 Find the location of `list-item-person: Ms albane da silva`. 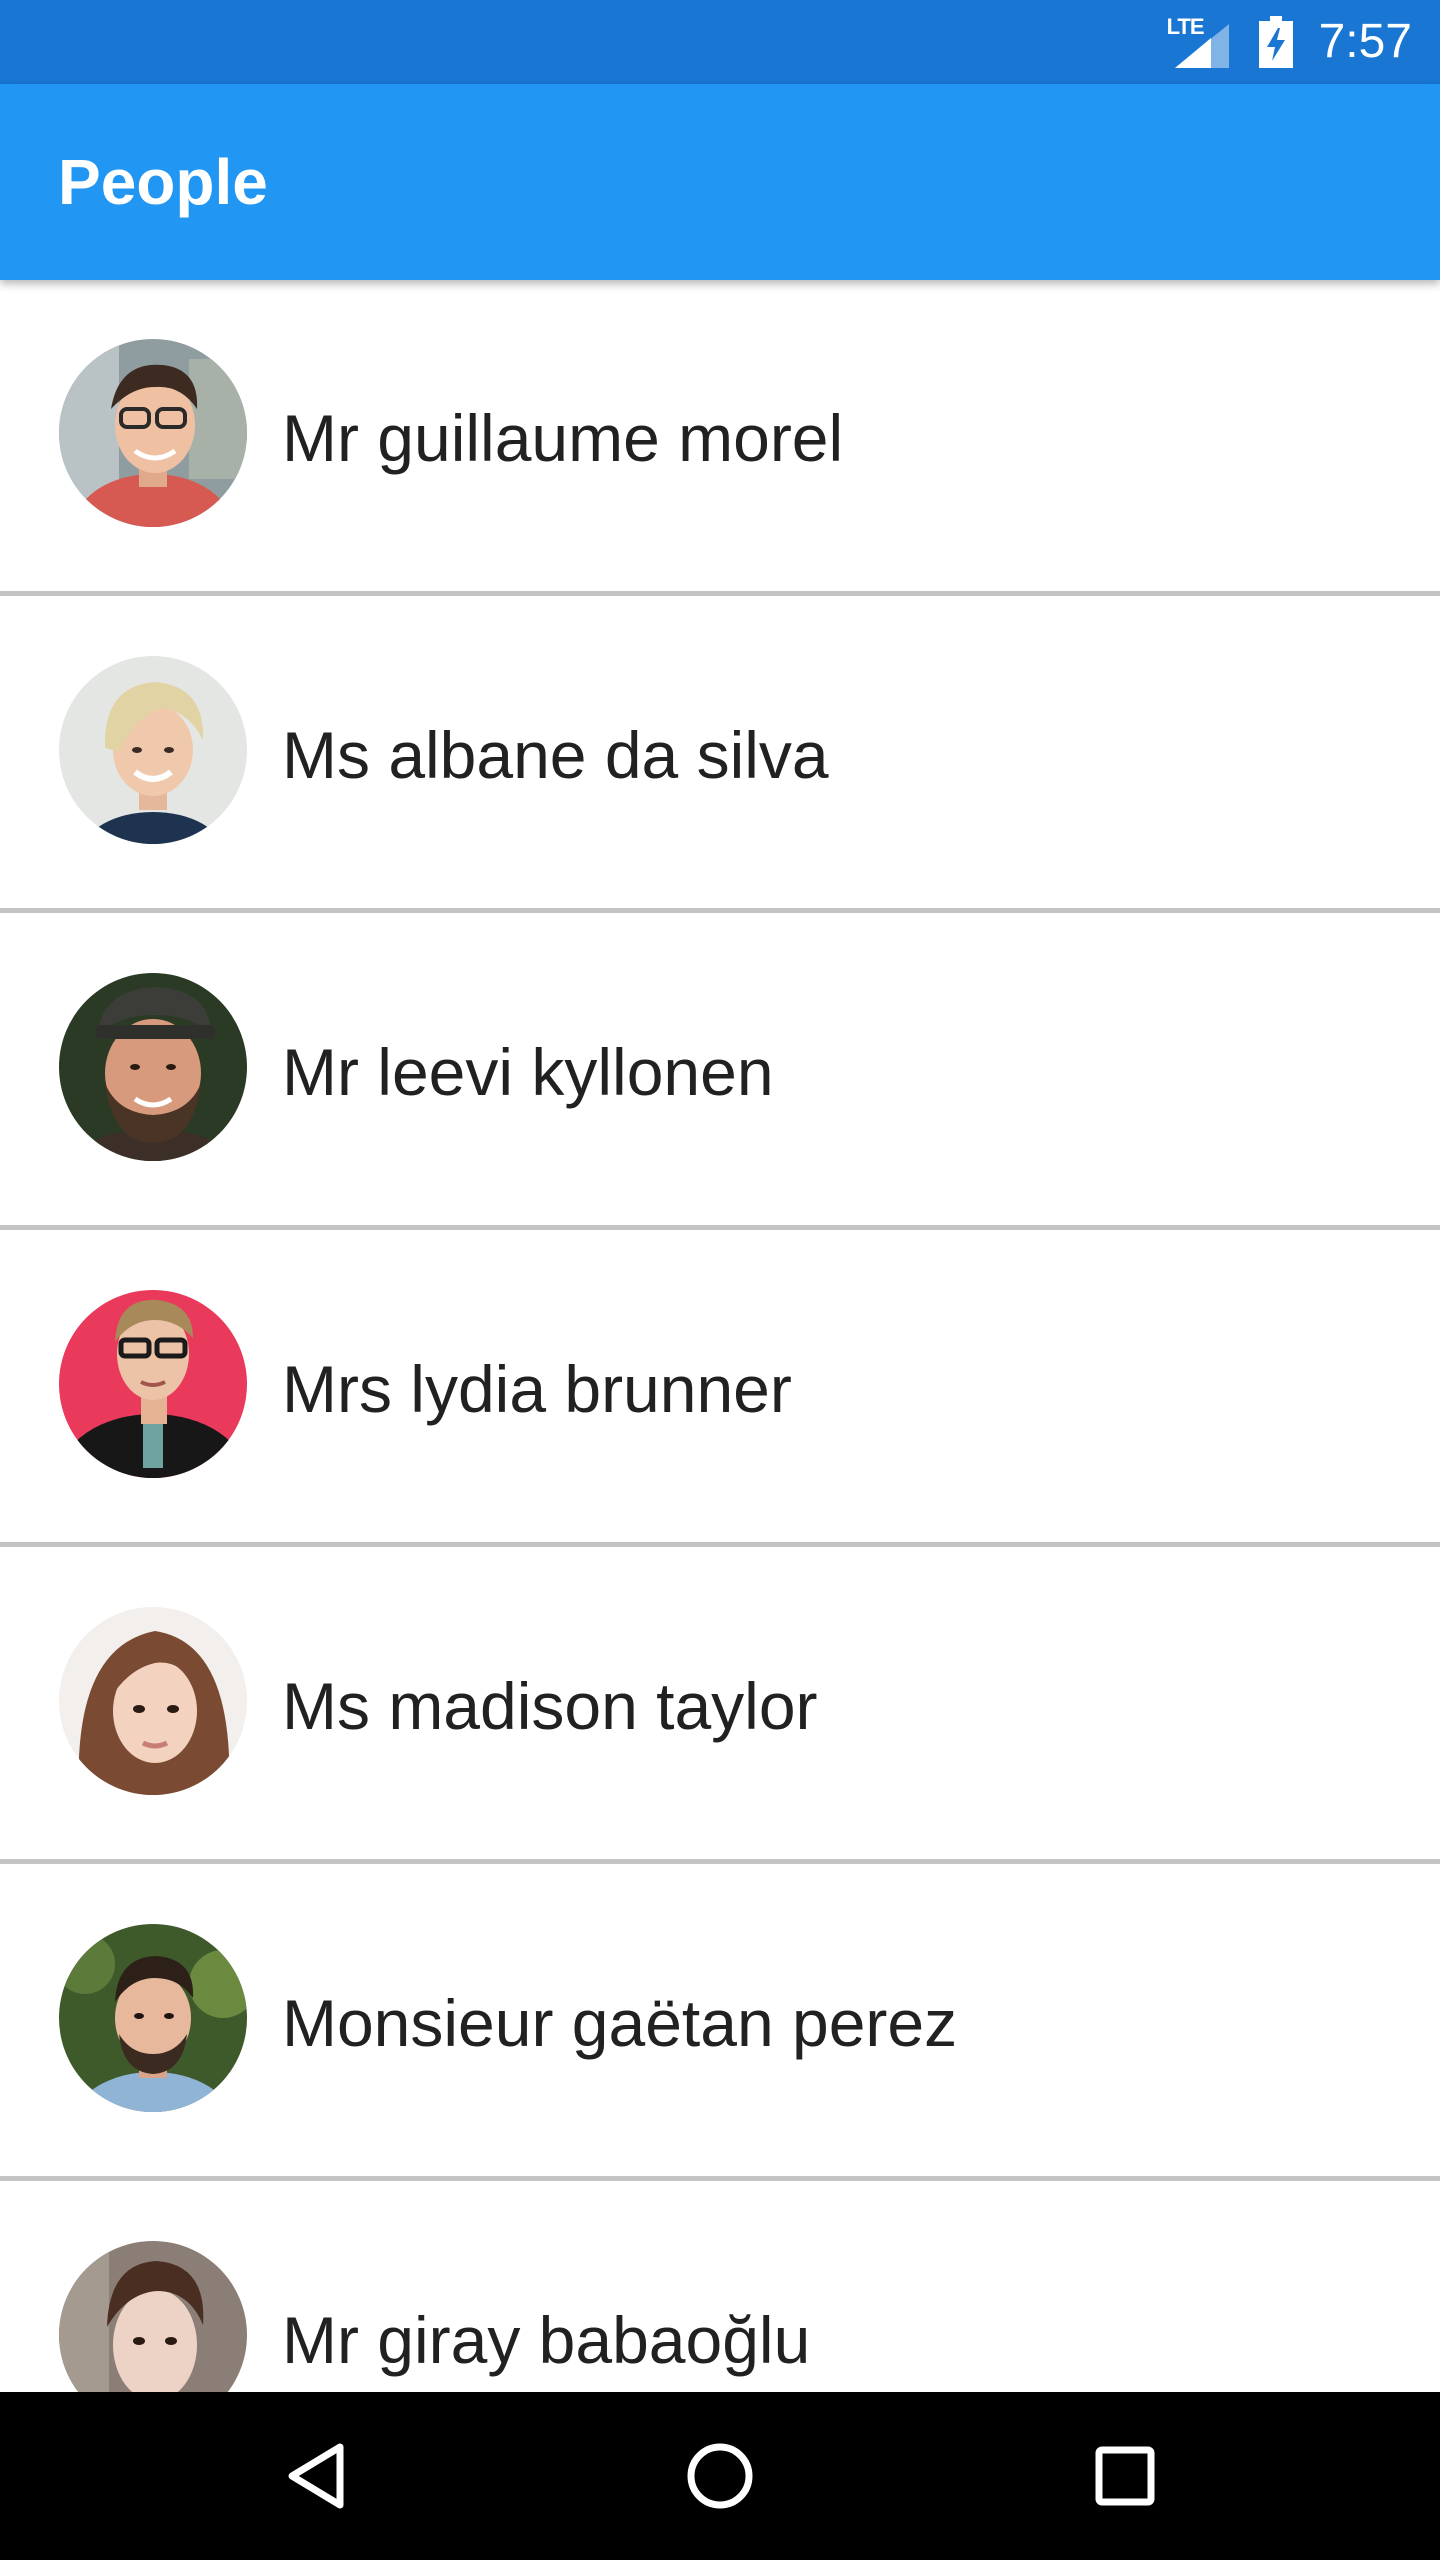

list-item-person: Ms albane da silva is located at coordinates (720, 755).